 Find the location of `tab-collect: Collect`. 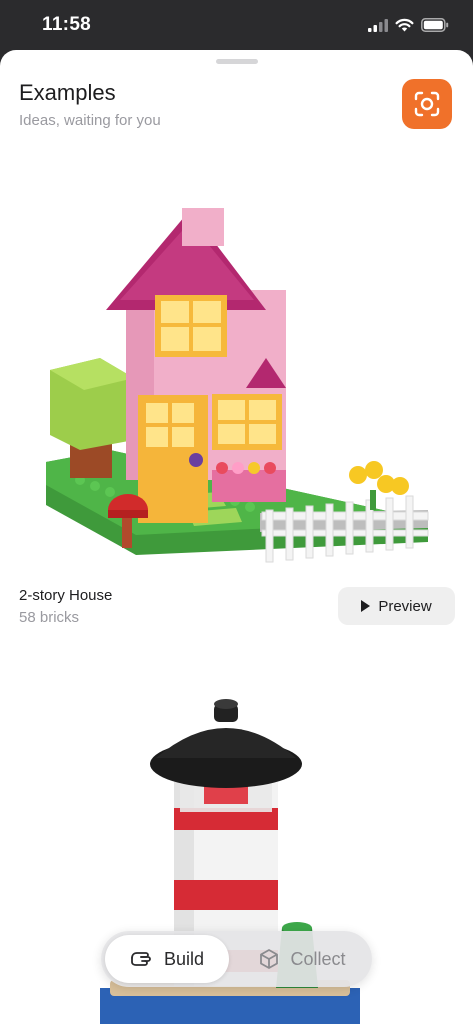

tab-collect: Collect is located at coordinates (302, 959).